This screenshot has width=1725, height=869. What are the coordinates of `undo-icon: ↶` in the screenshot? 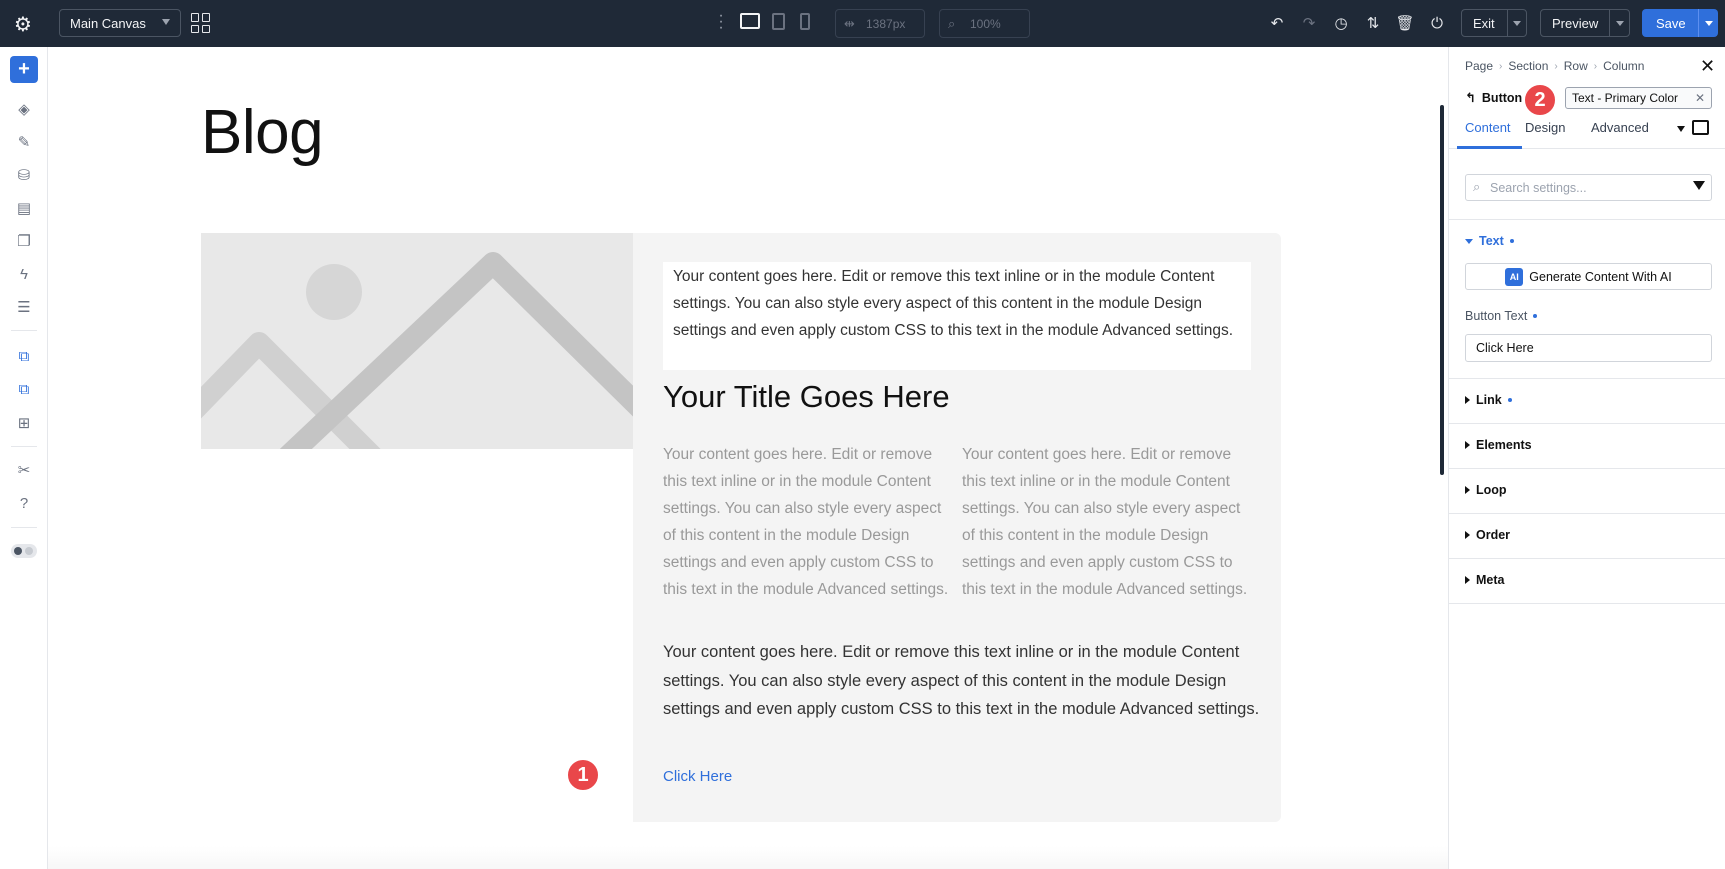 It's located at (1277, 23).